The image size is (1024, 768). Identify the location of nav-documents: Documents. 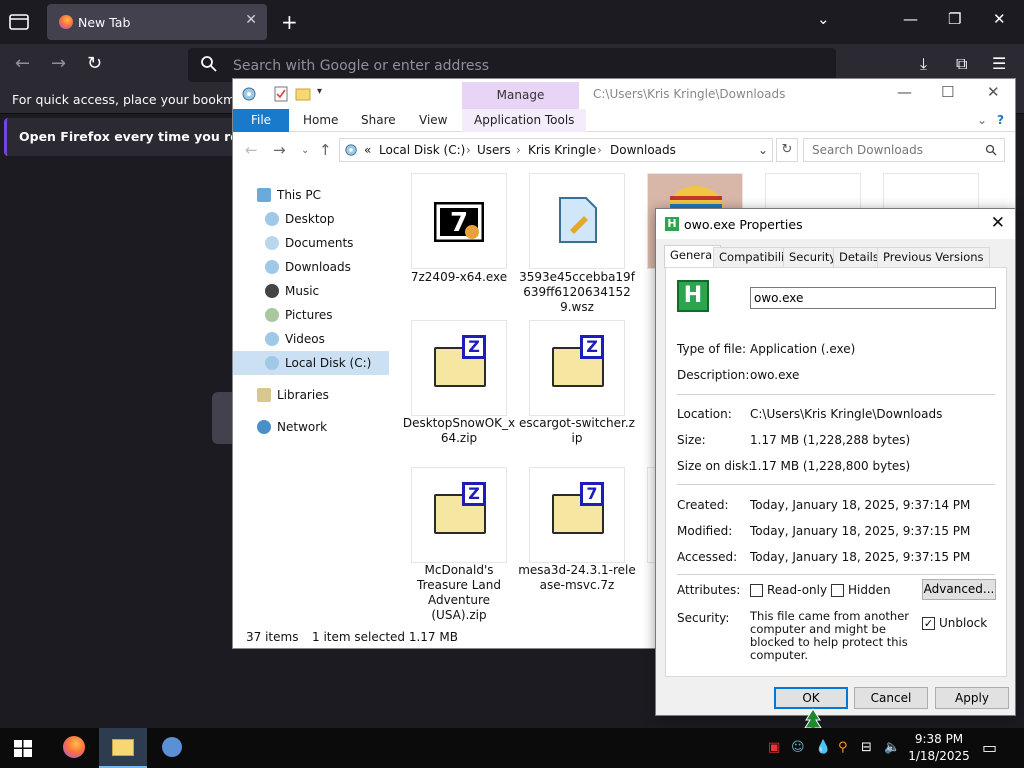
(311, 243).